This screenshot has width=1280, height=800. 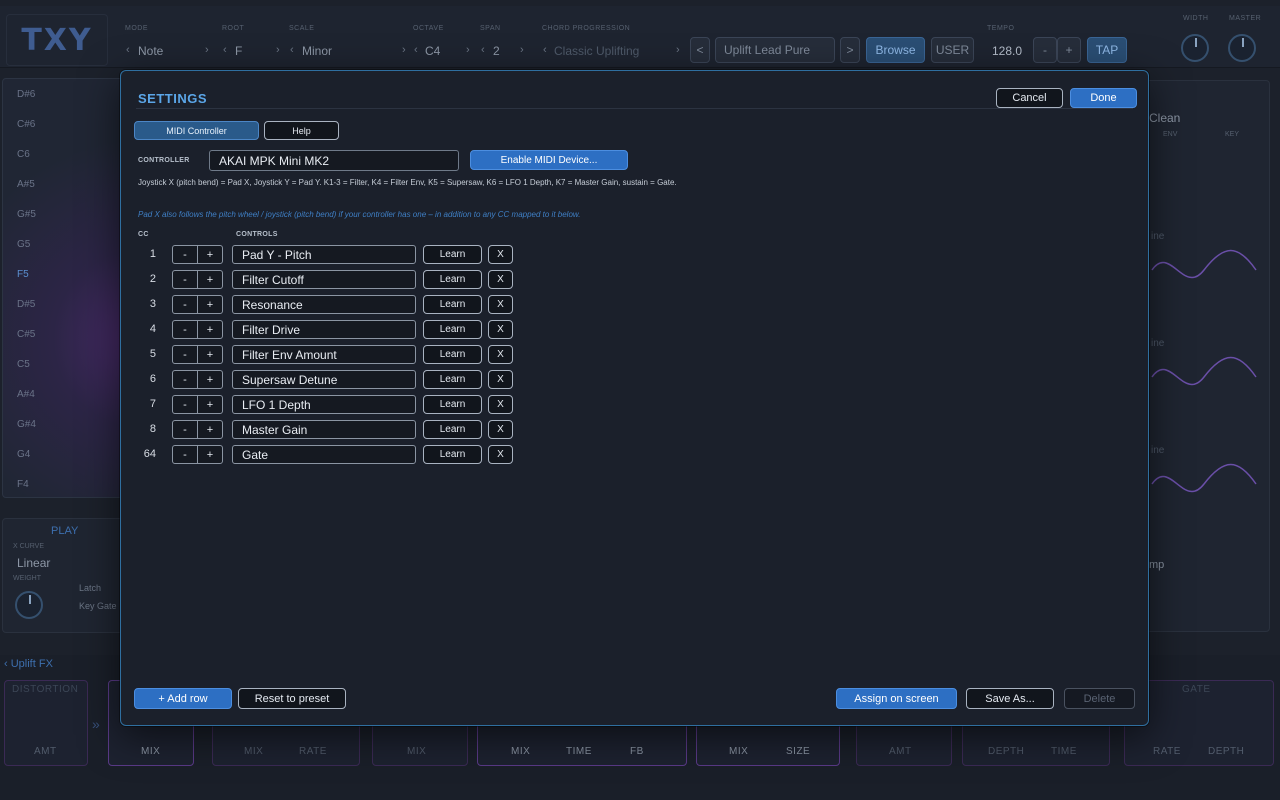 What do you see at coordinates (324, 379) in the screenshot?
I see `control-select: Supersaw Detune` at bounding box center [324, 379].